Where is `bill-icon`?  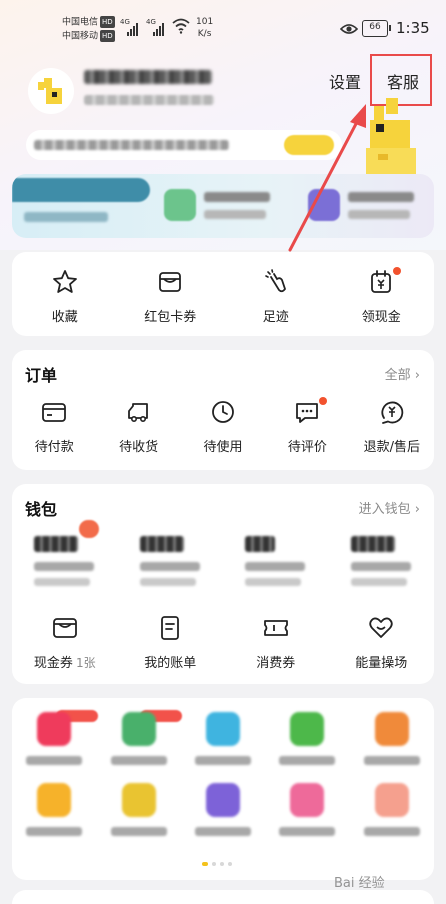 bill-icon is located at coordinates (170, 628).